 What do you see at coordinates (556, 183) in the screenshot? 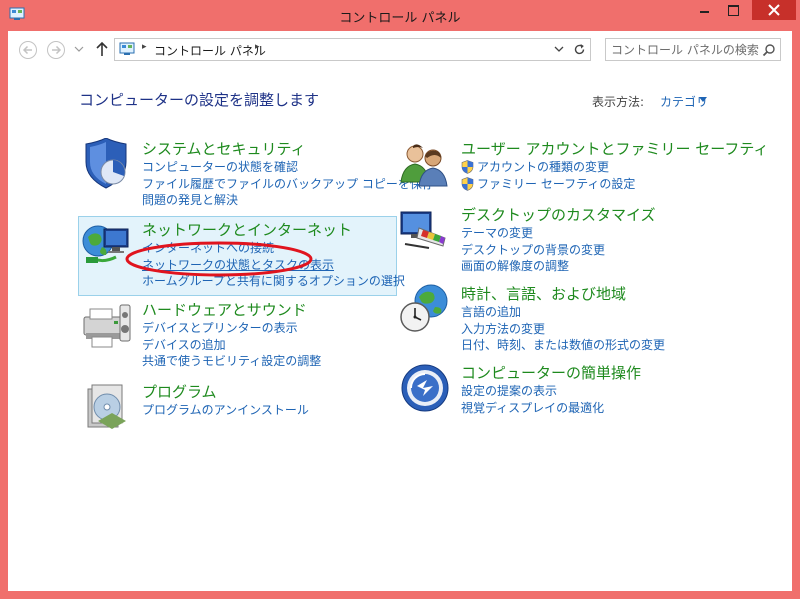
I see `link-family-safety-settings-label: ファミリー セーフティの設定` at bounding box center [556, 183].